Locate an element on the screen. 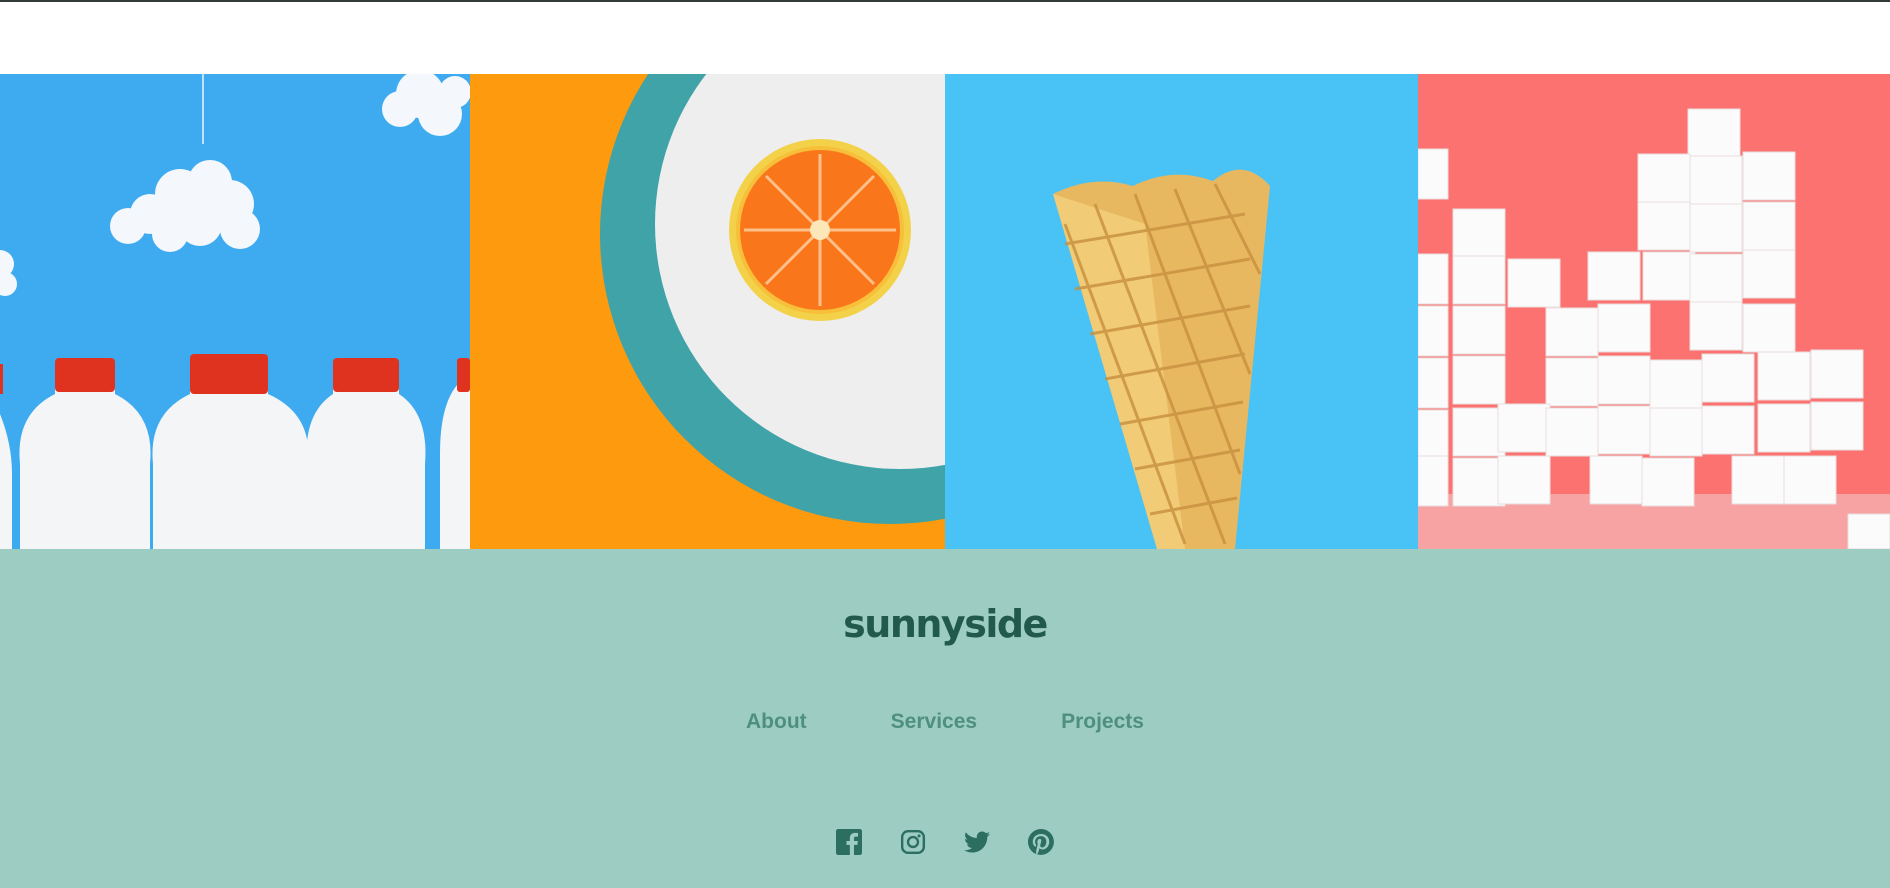  top-border is located at coordinates (945, 1).